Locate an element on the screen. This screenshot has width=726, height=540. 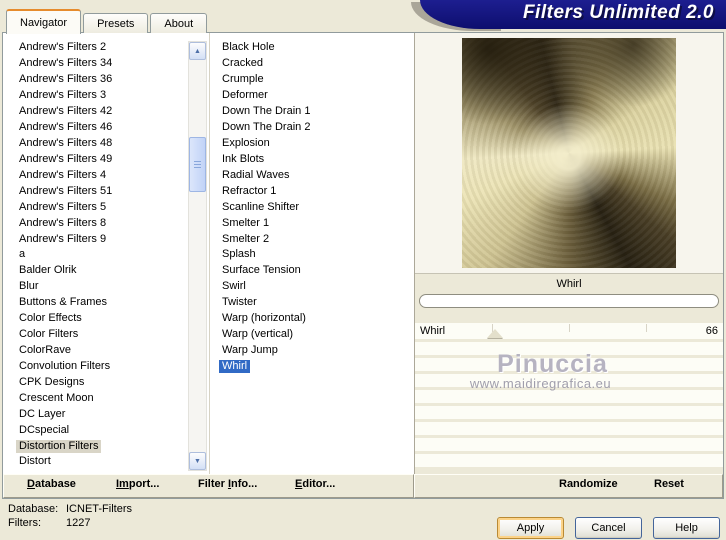
slider-thumb is located at coordinates (495, 333).